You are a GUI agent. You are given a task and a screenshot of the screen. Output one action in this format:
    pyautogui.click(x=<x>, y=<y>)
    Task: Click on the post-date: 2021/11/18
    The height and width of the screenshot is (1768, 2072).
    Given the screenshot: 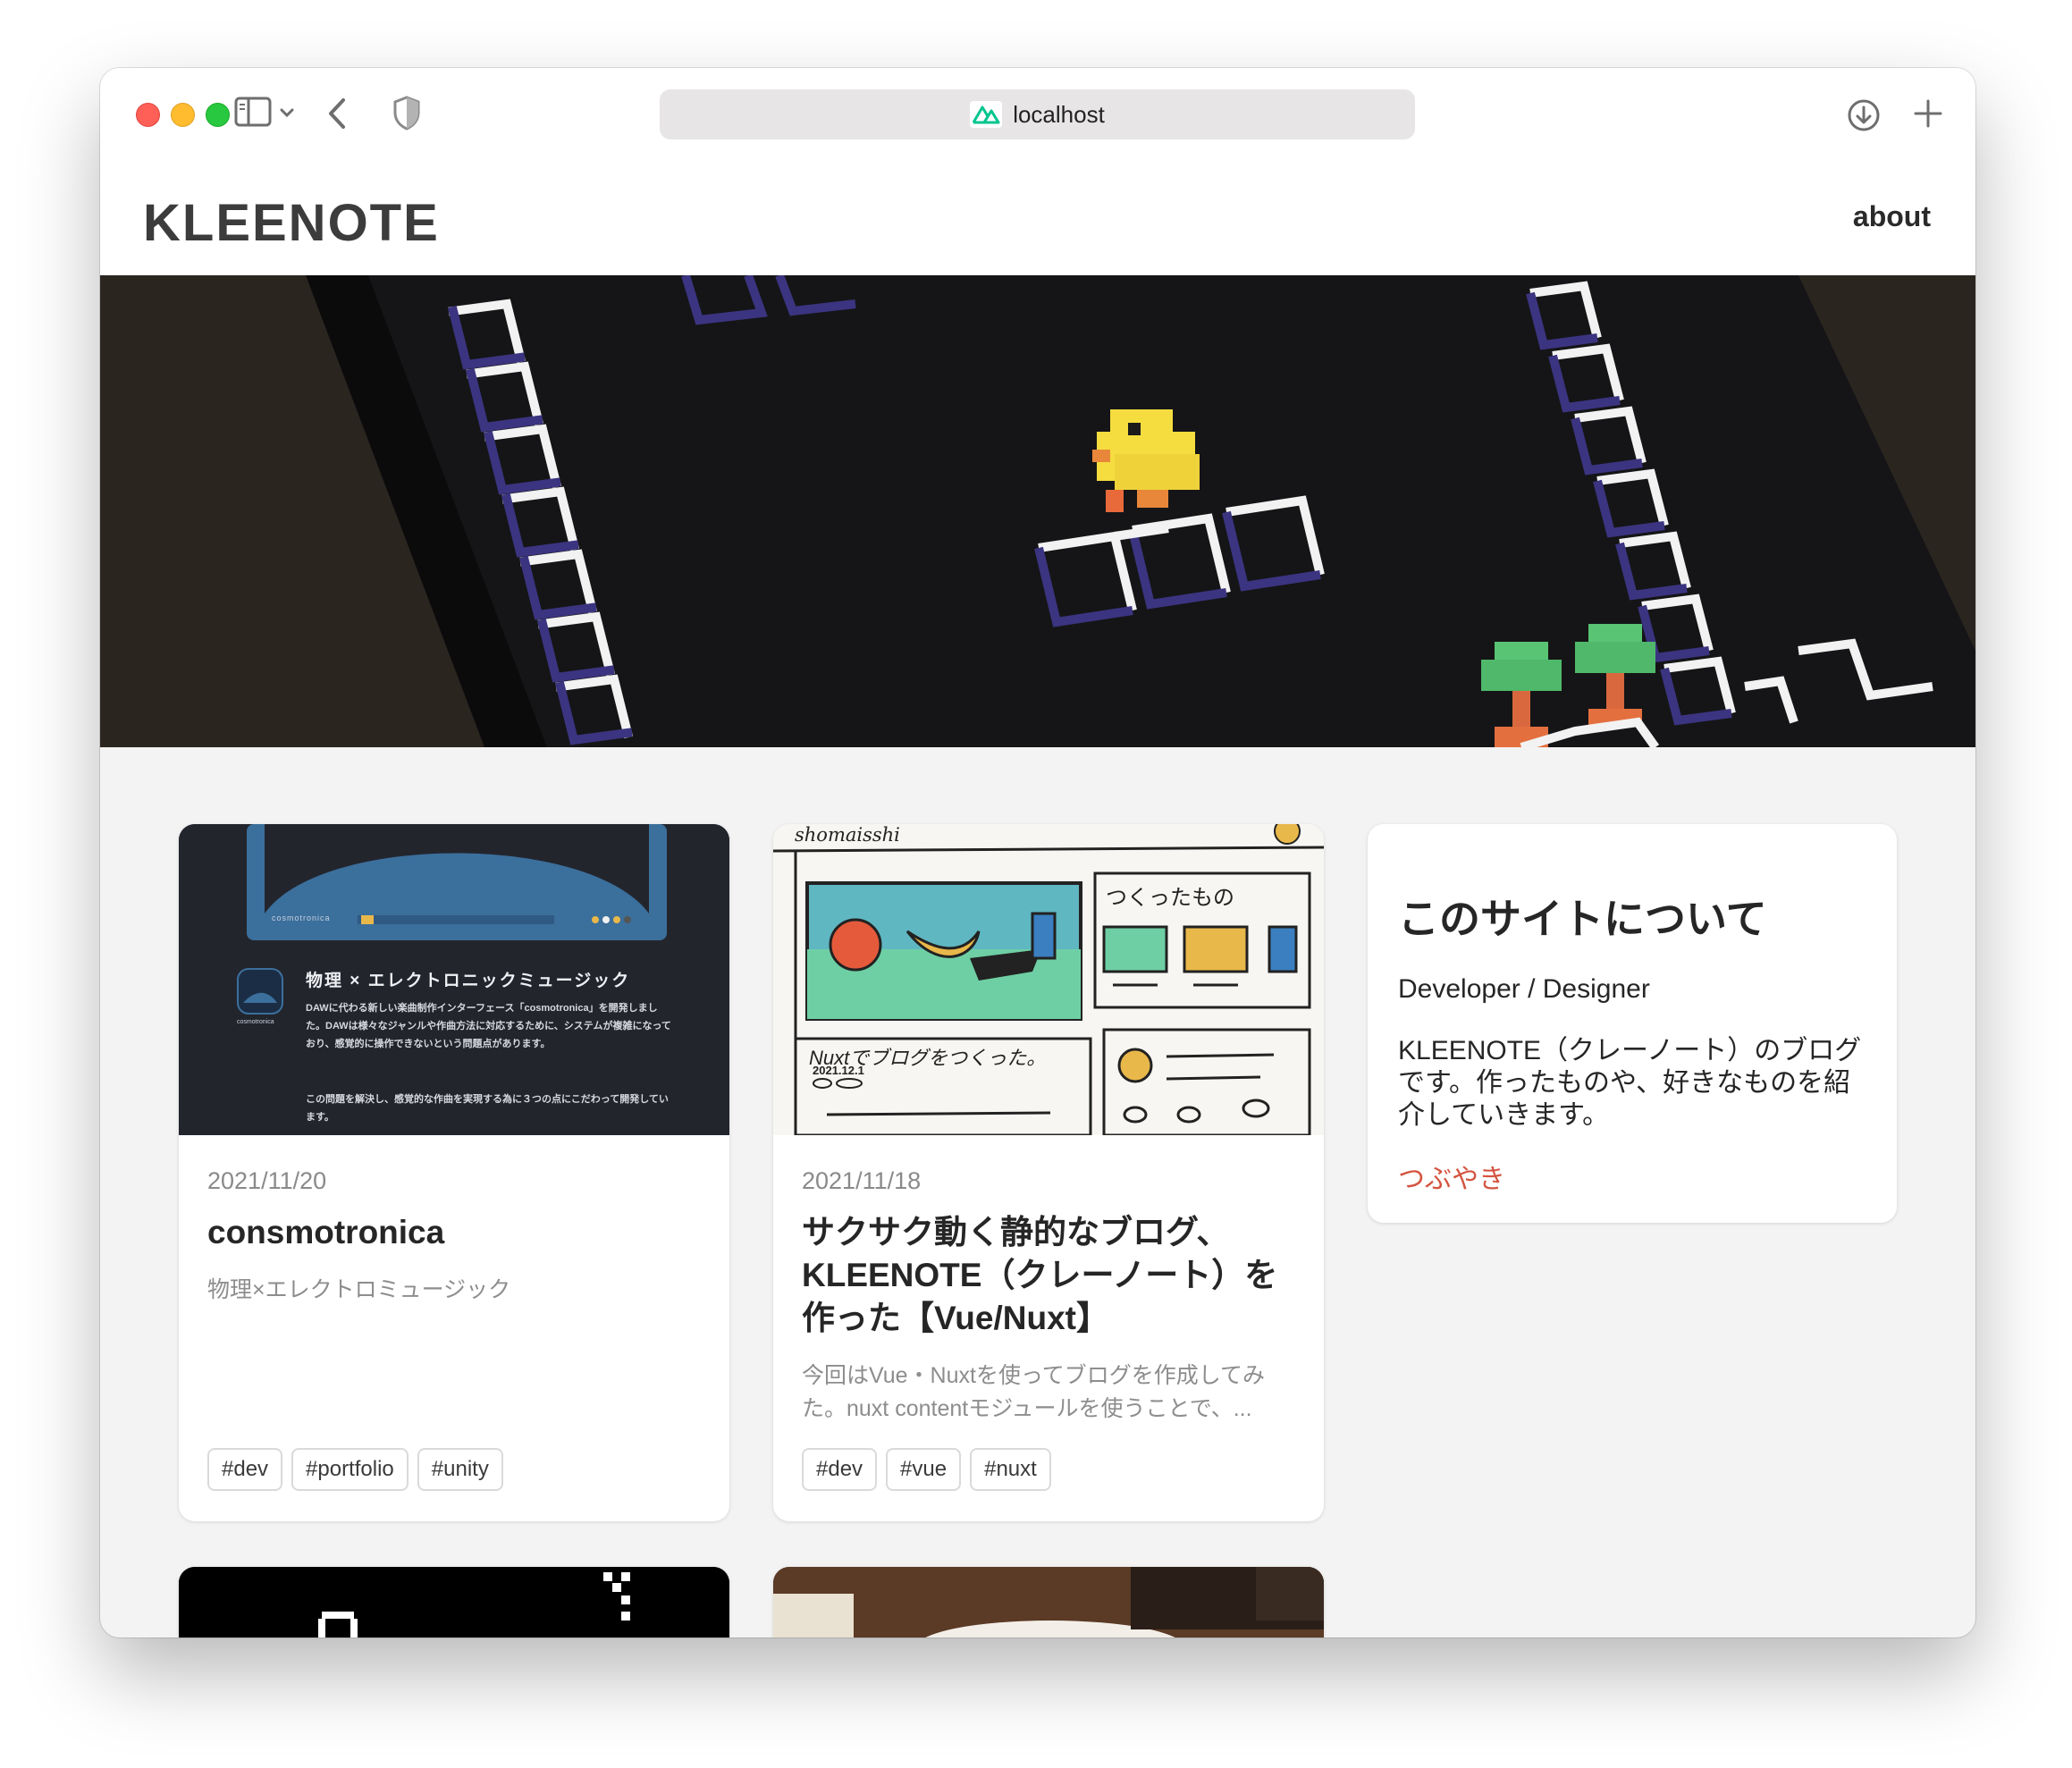 What is the action you would take?
    pyautogui.click(x=862, y=1180)
    